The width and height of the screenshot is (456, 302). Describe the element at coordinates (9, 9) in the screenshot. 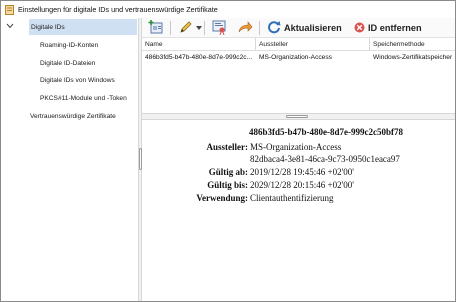

I see `app-icon` at that location.